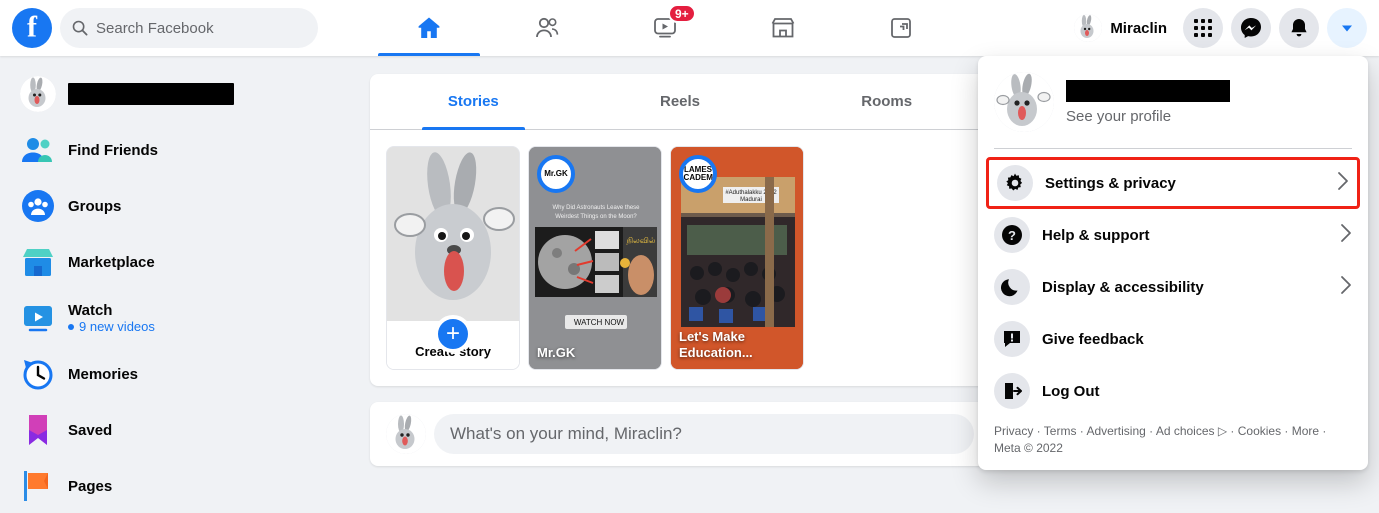  I want to click on chevron-down-icon, so click(1347, 28).